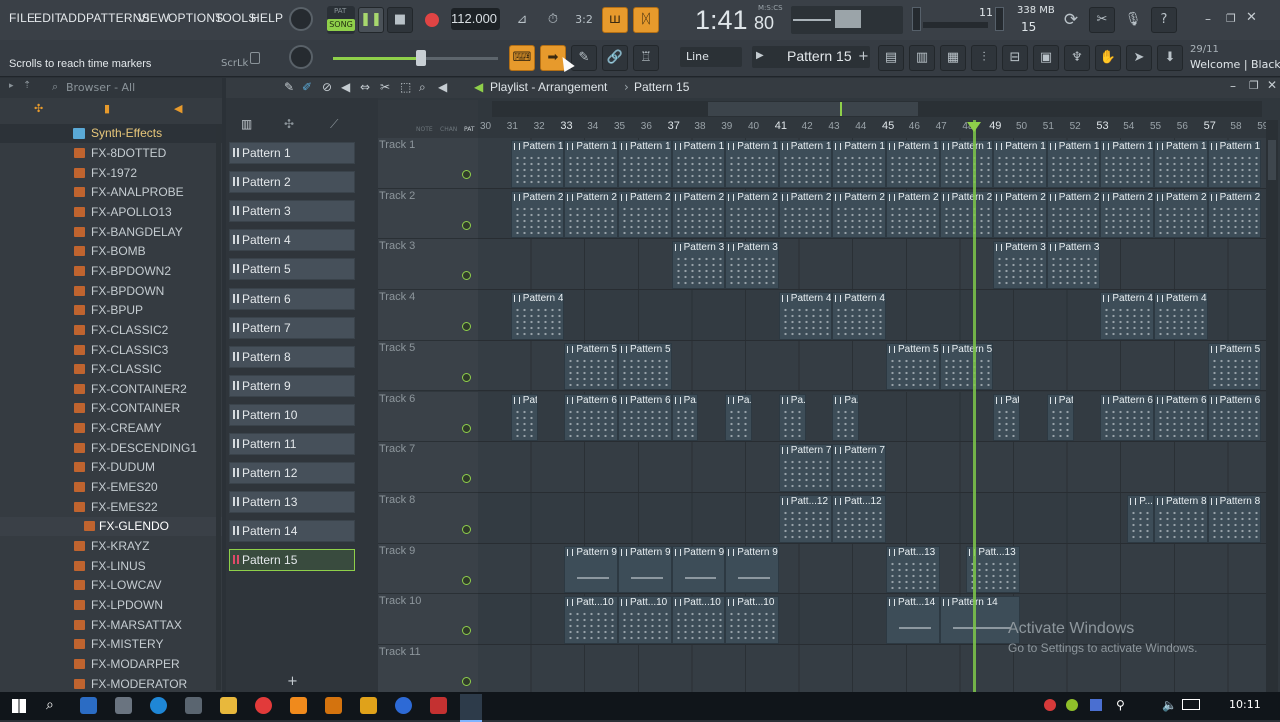  What do you see at coordinates (428, 619) in the screenshot?
I see `track-header: Track 10` at bounding box center [428, 619].